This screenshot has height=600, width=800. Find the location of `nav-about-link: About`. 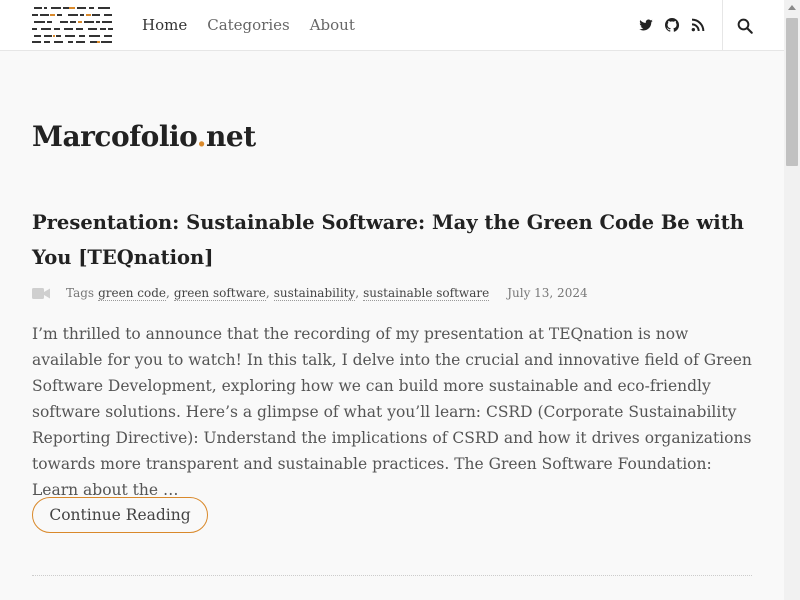

nav-about-link: About is located at coordinates (332, 25).